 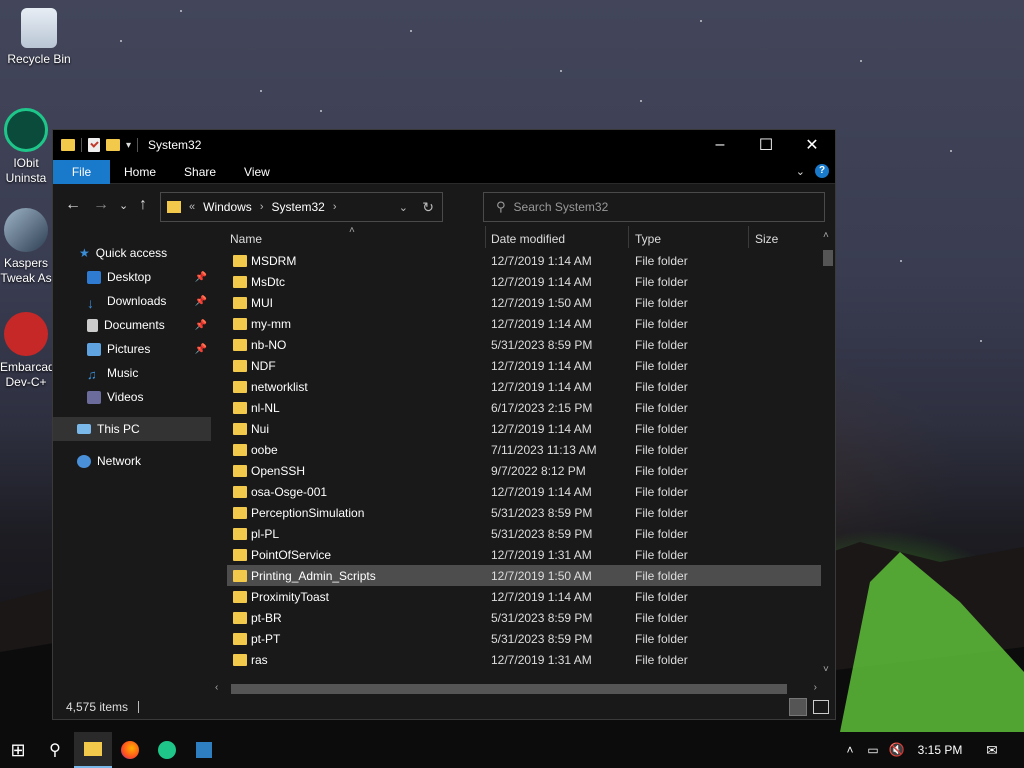 I want to click on file-explorer-icon, so click(x=93, y=750).